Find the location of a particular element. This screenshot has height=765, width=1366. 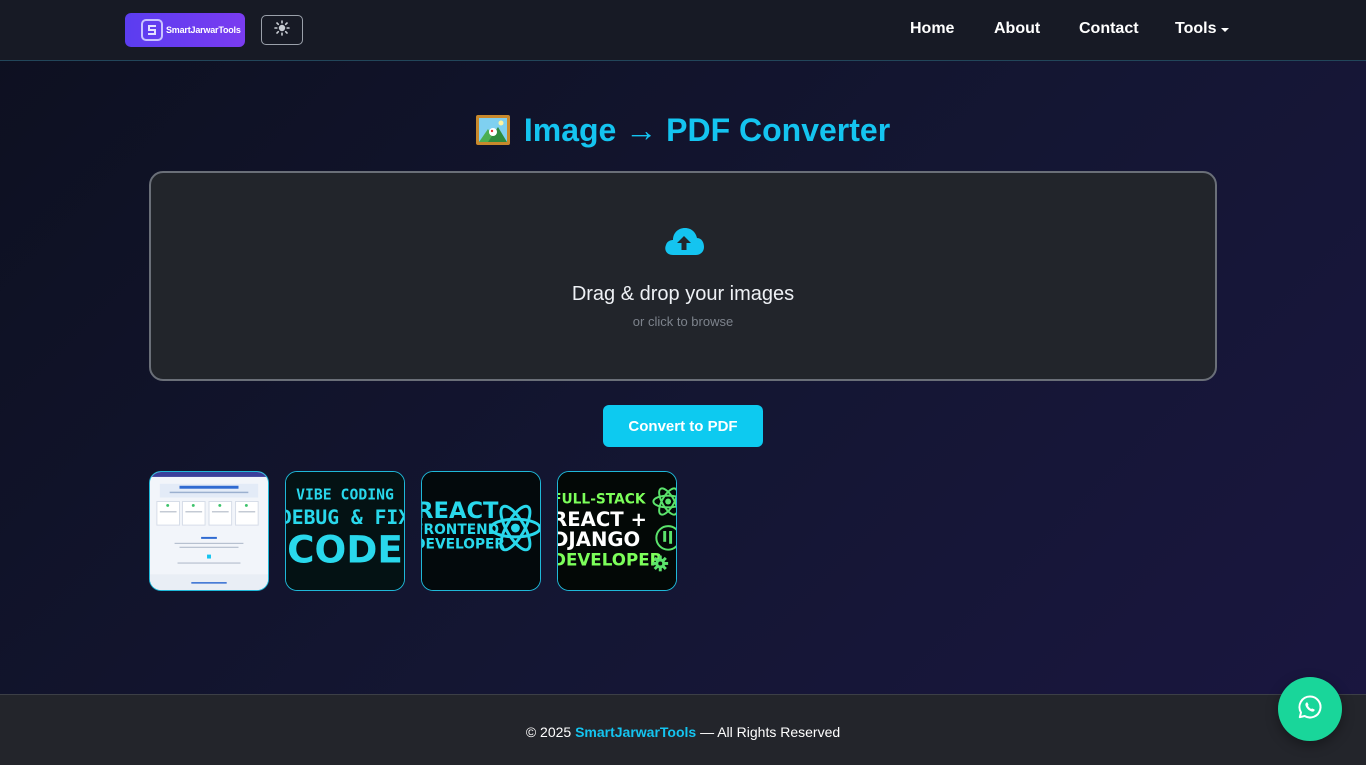

whatsapp-icon is located at coordinates (1310, 709).